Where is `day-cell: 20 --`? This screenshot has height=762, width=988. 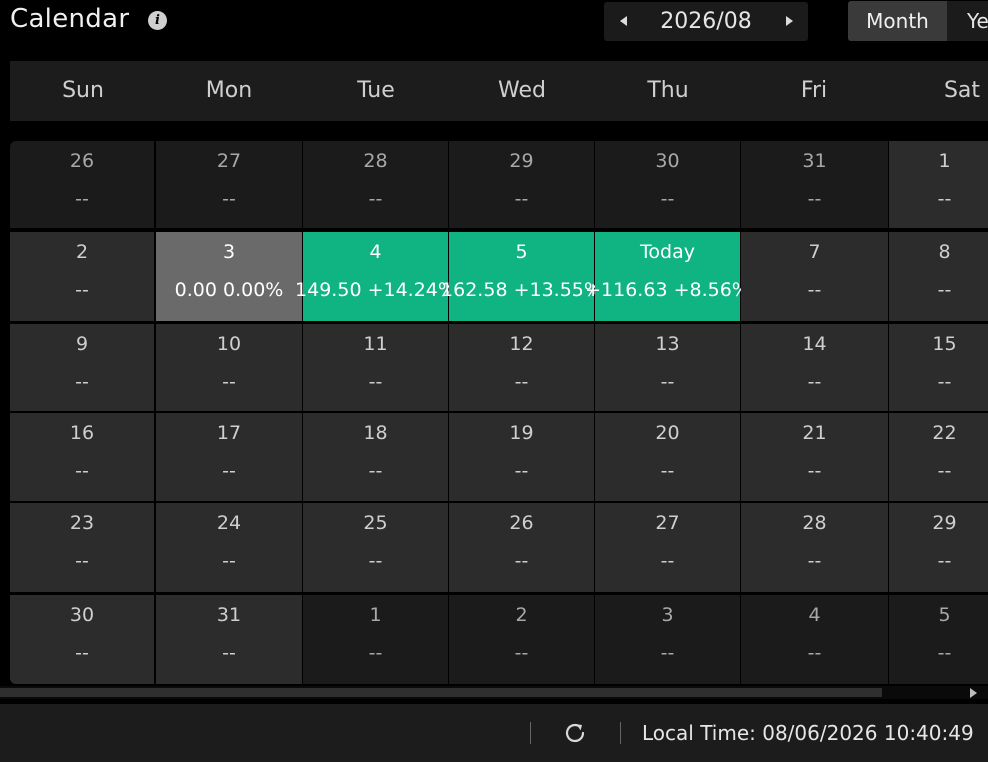
day-cell: 20 -- is located at coordinates (667, 457).